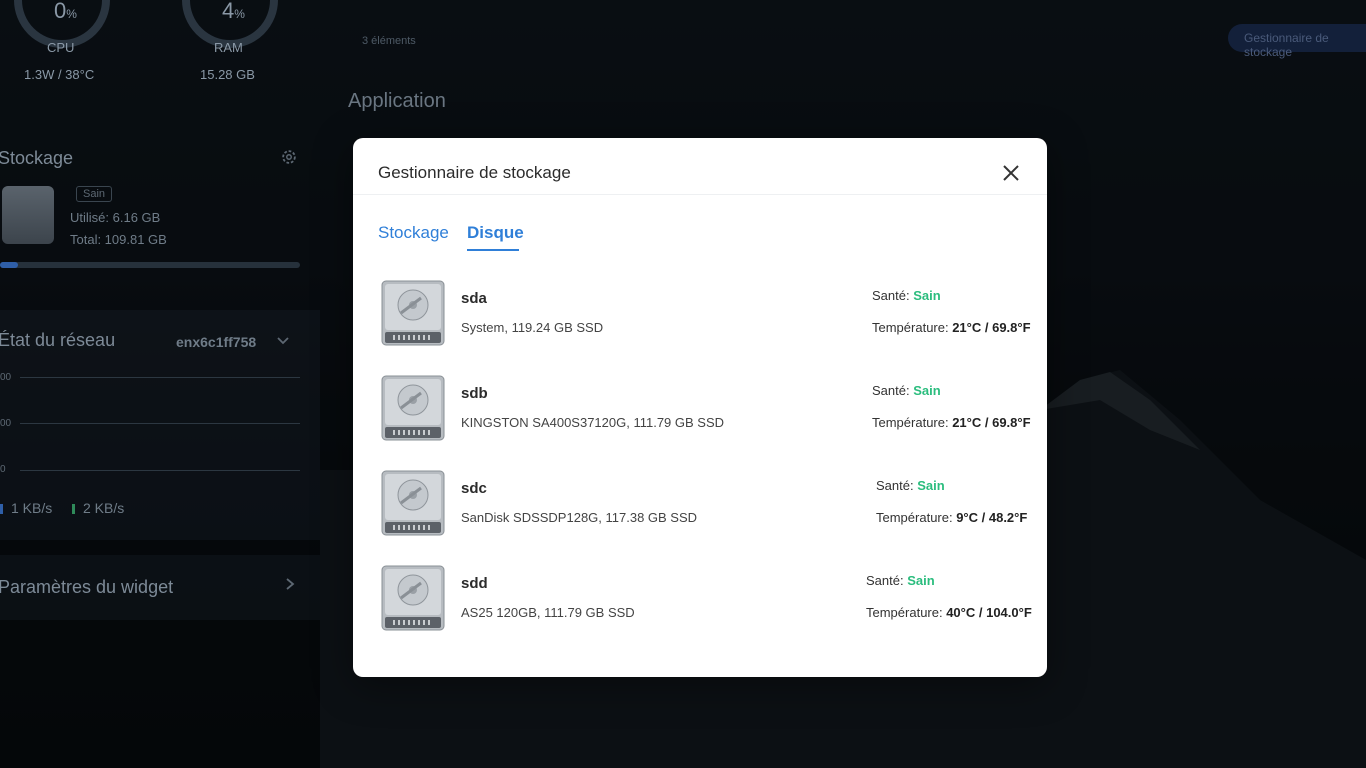 The height and width of the screenshot is (768, 1366). I want to click on download-legend: 2 KB/s, so click(98, 508).